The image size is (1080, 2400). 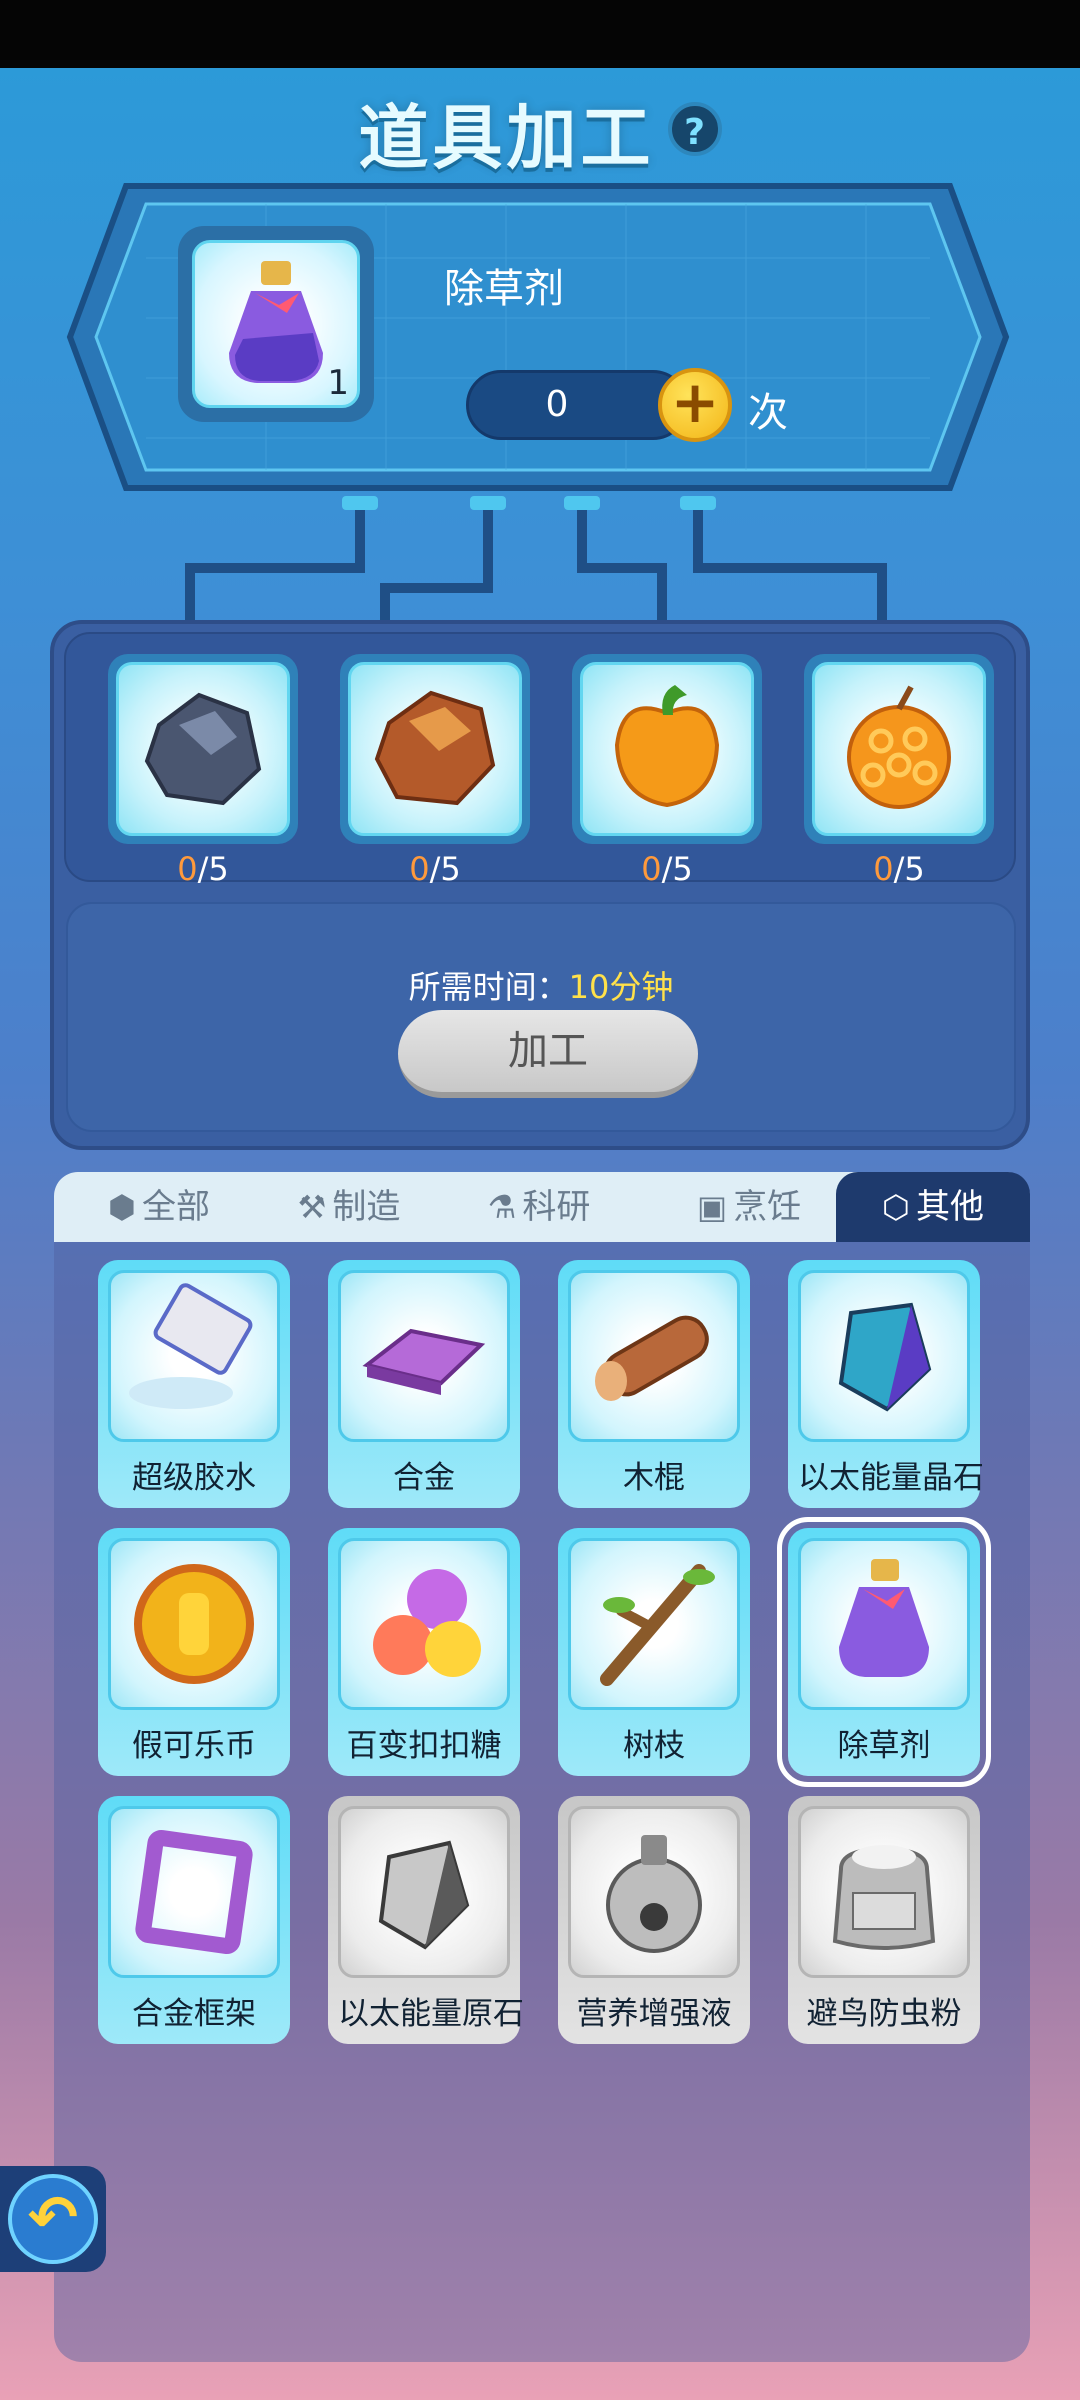 What do you see at coordinates (695, 405) in the screenshot?
I see `plus-button: +` at bounding box center [695, 405].